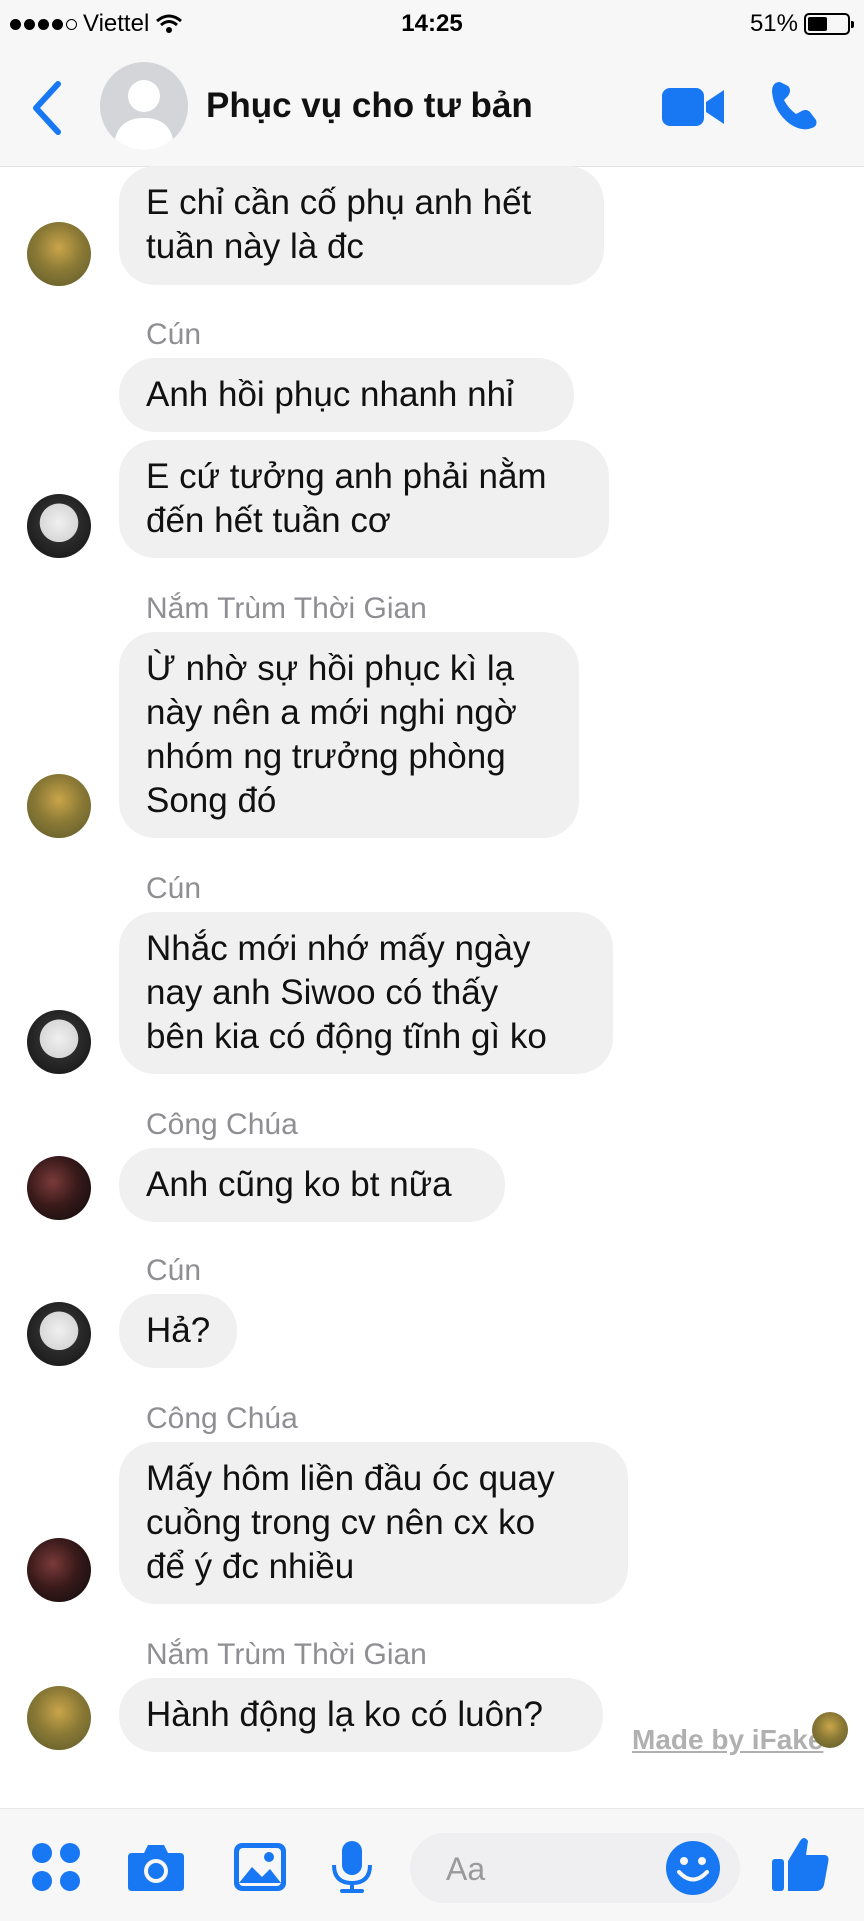 The image size is (864, 1921). What do you see at coordinates (56, 1867) in the screenshot?
I see `apps-grid-icon` at bounding box center [56, 1867].